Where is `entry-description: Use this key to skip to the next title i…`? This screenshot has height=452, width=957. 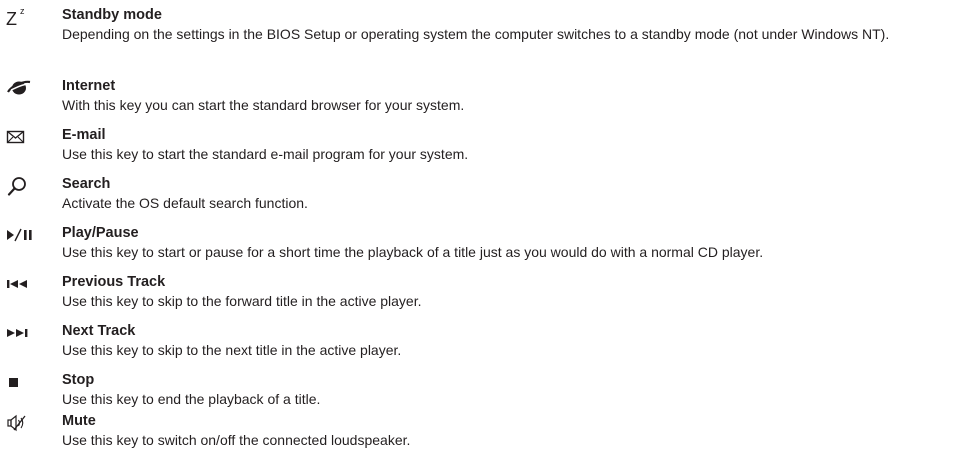 entry-description: Use this key to skip to the next title i… is located at coordinates (232, 350).